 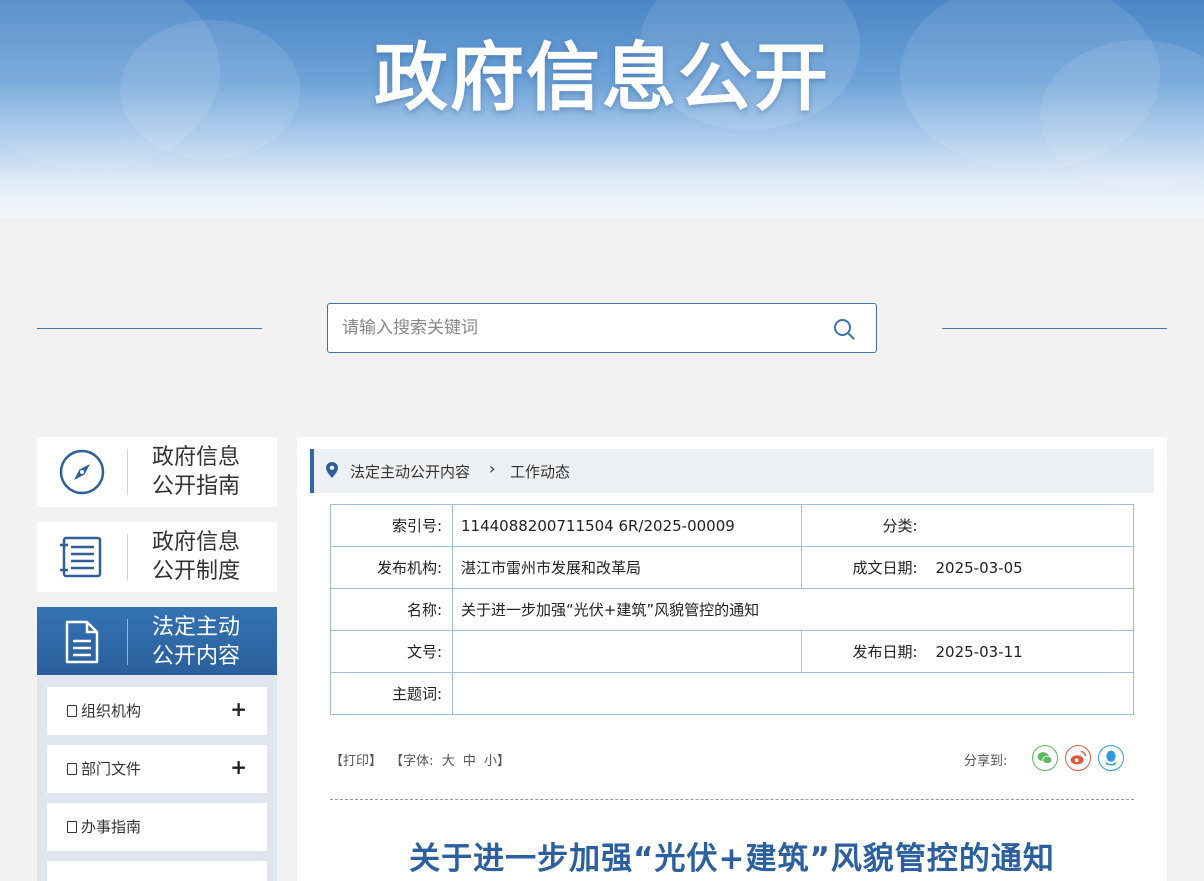 What do you see at coordinates (1045, 758) in the screenshot?
I see `wechat-icon` at bounding box center [1045, 758].